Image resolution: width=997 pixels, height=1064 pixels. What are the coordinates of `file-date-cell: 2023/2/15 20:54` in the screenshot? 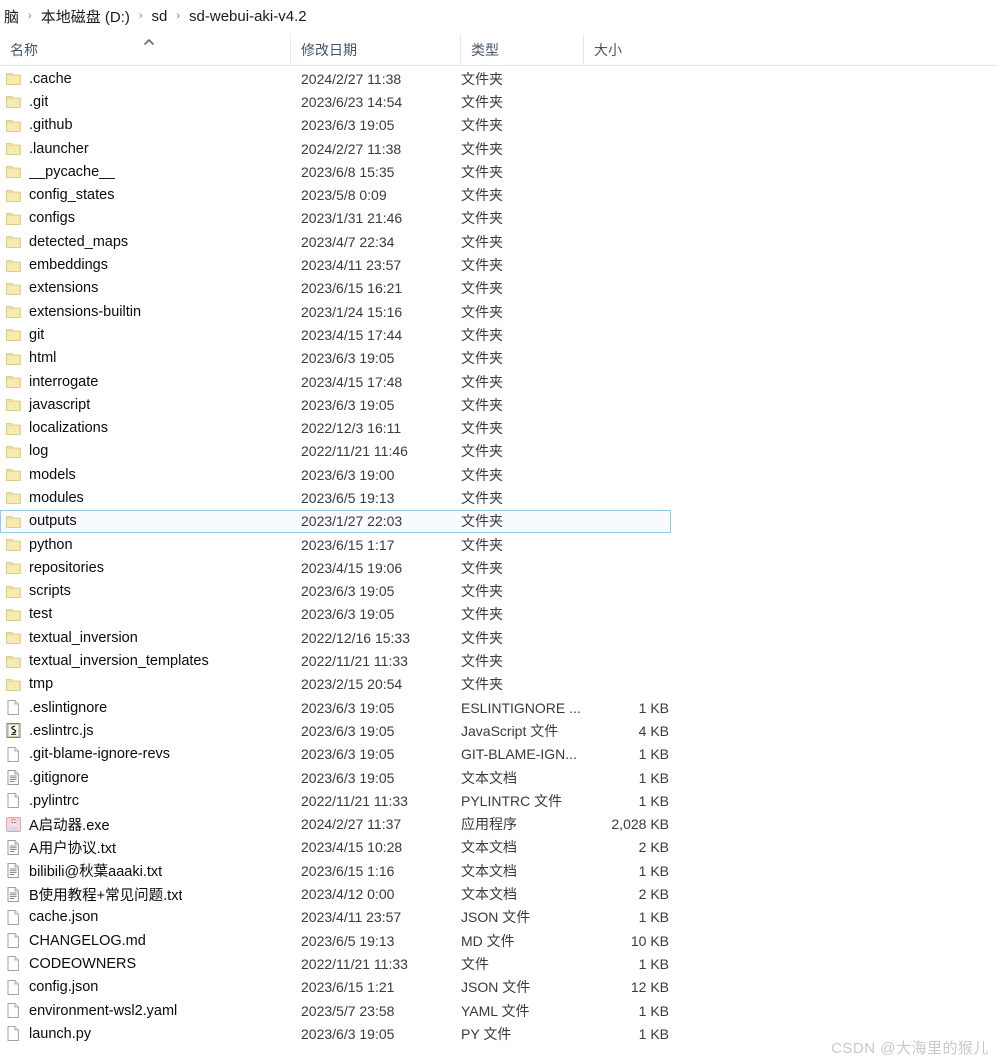 It's located at (352, 684).